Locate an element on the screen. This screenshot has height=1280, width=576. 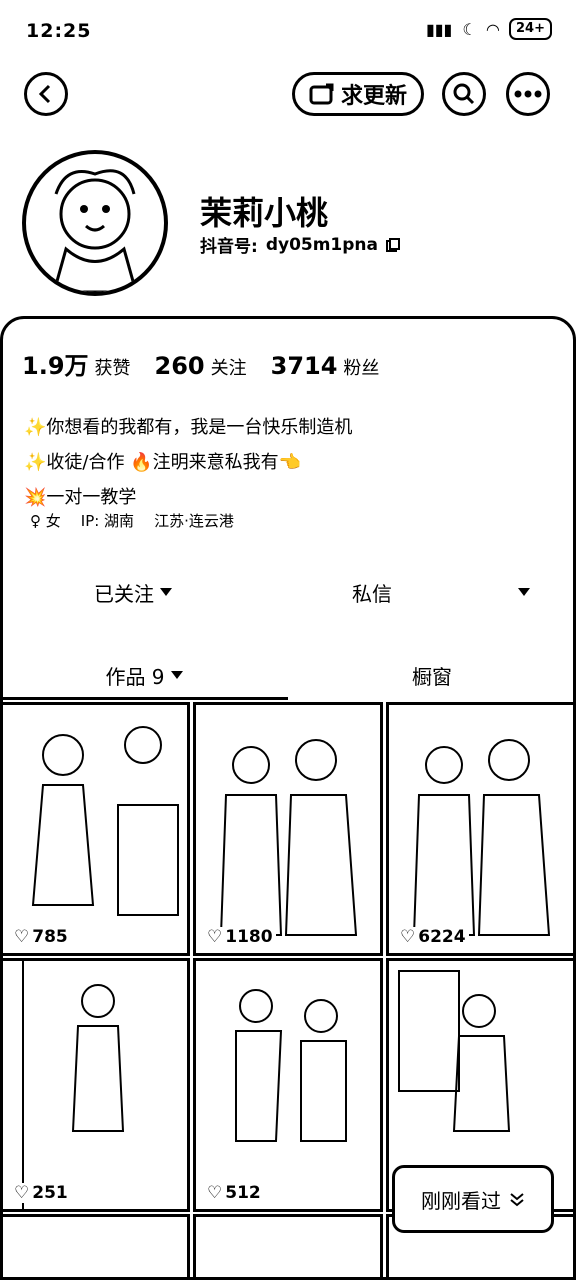
like-count: ♡ 6224 is located at coordinates (433, 937).